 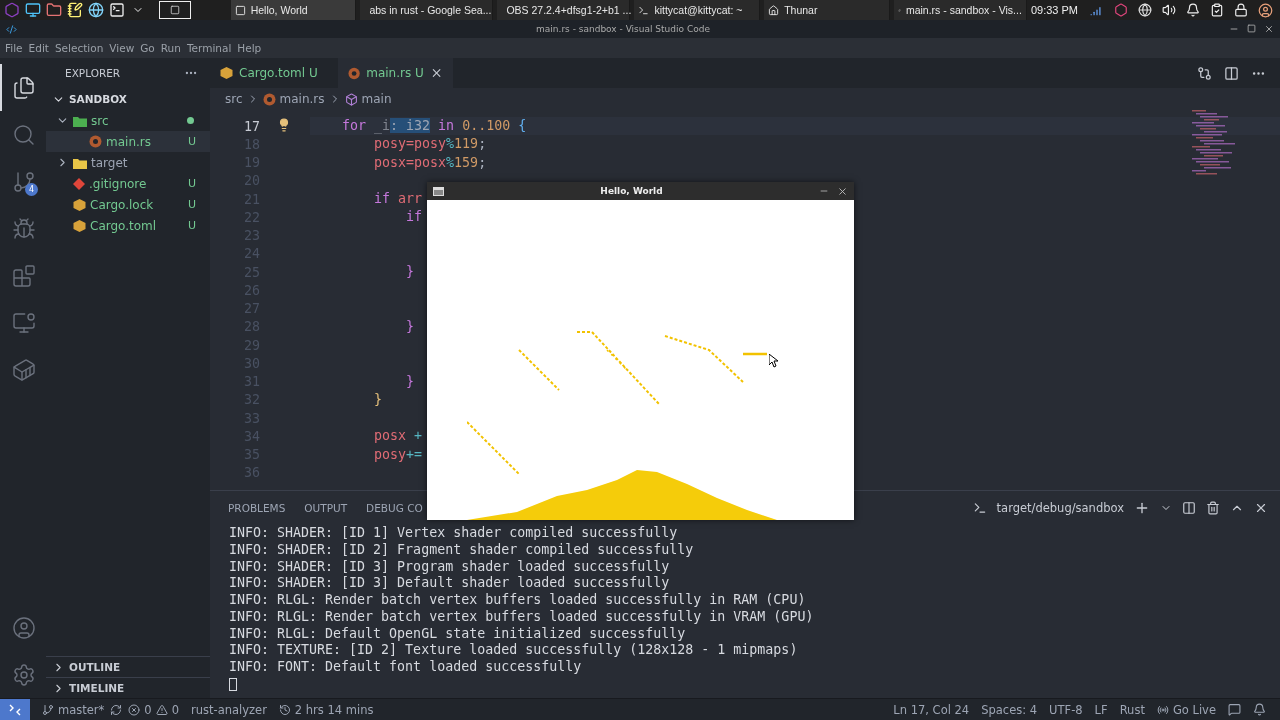 I want to click on error-icon, so click(x=134, y=709).